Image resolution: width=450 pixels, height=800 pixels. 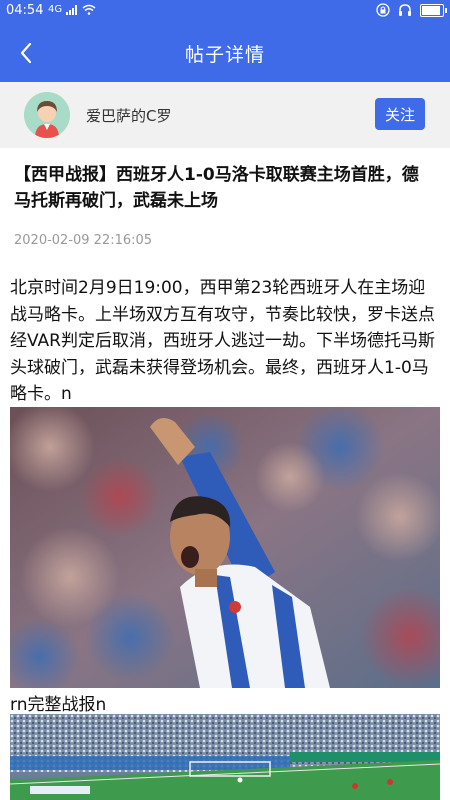 I want to click on wifi-icon, so click(x=89, y=9).